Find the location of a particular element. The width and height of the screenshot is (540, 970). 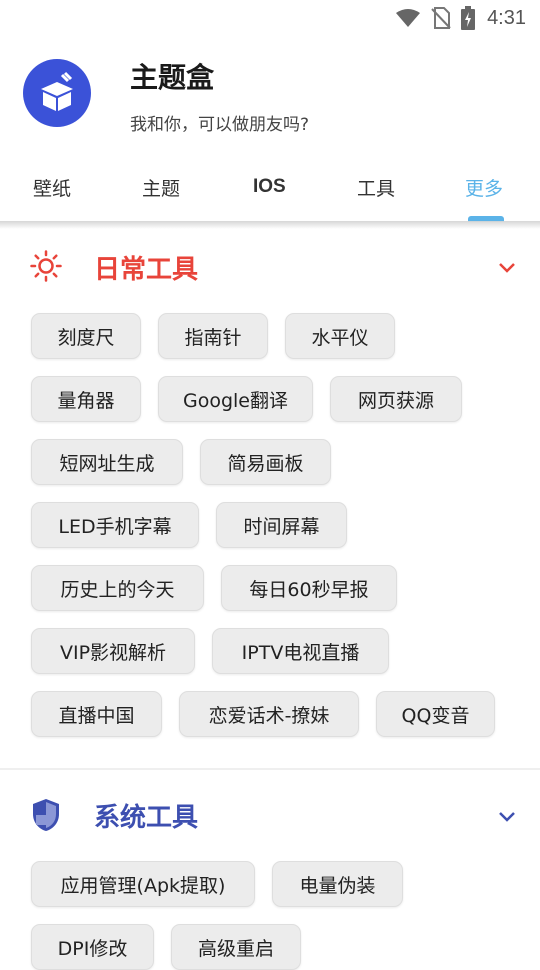

tool-today-in-history: 历史上的今天 is located at coordinates (117, 588).